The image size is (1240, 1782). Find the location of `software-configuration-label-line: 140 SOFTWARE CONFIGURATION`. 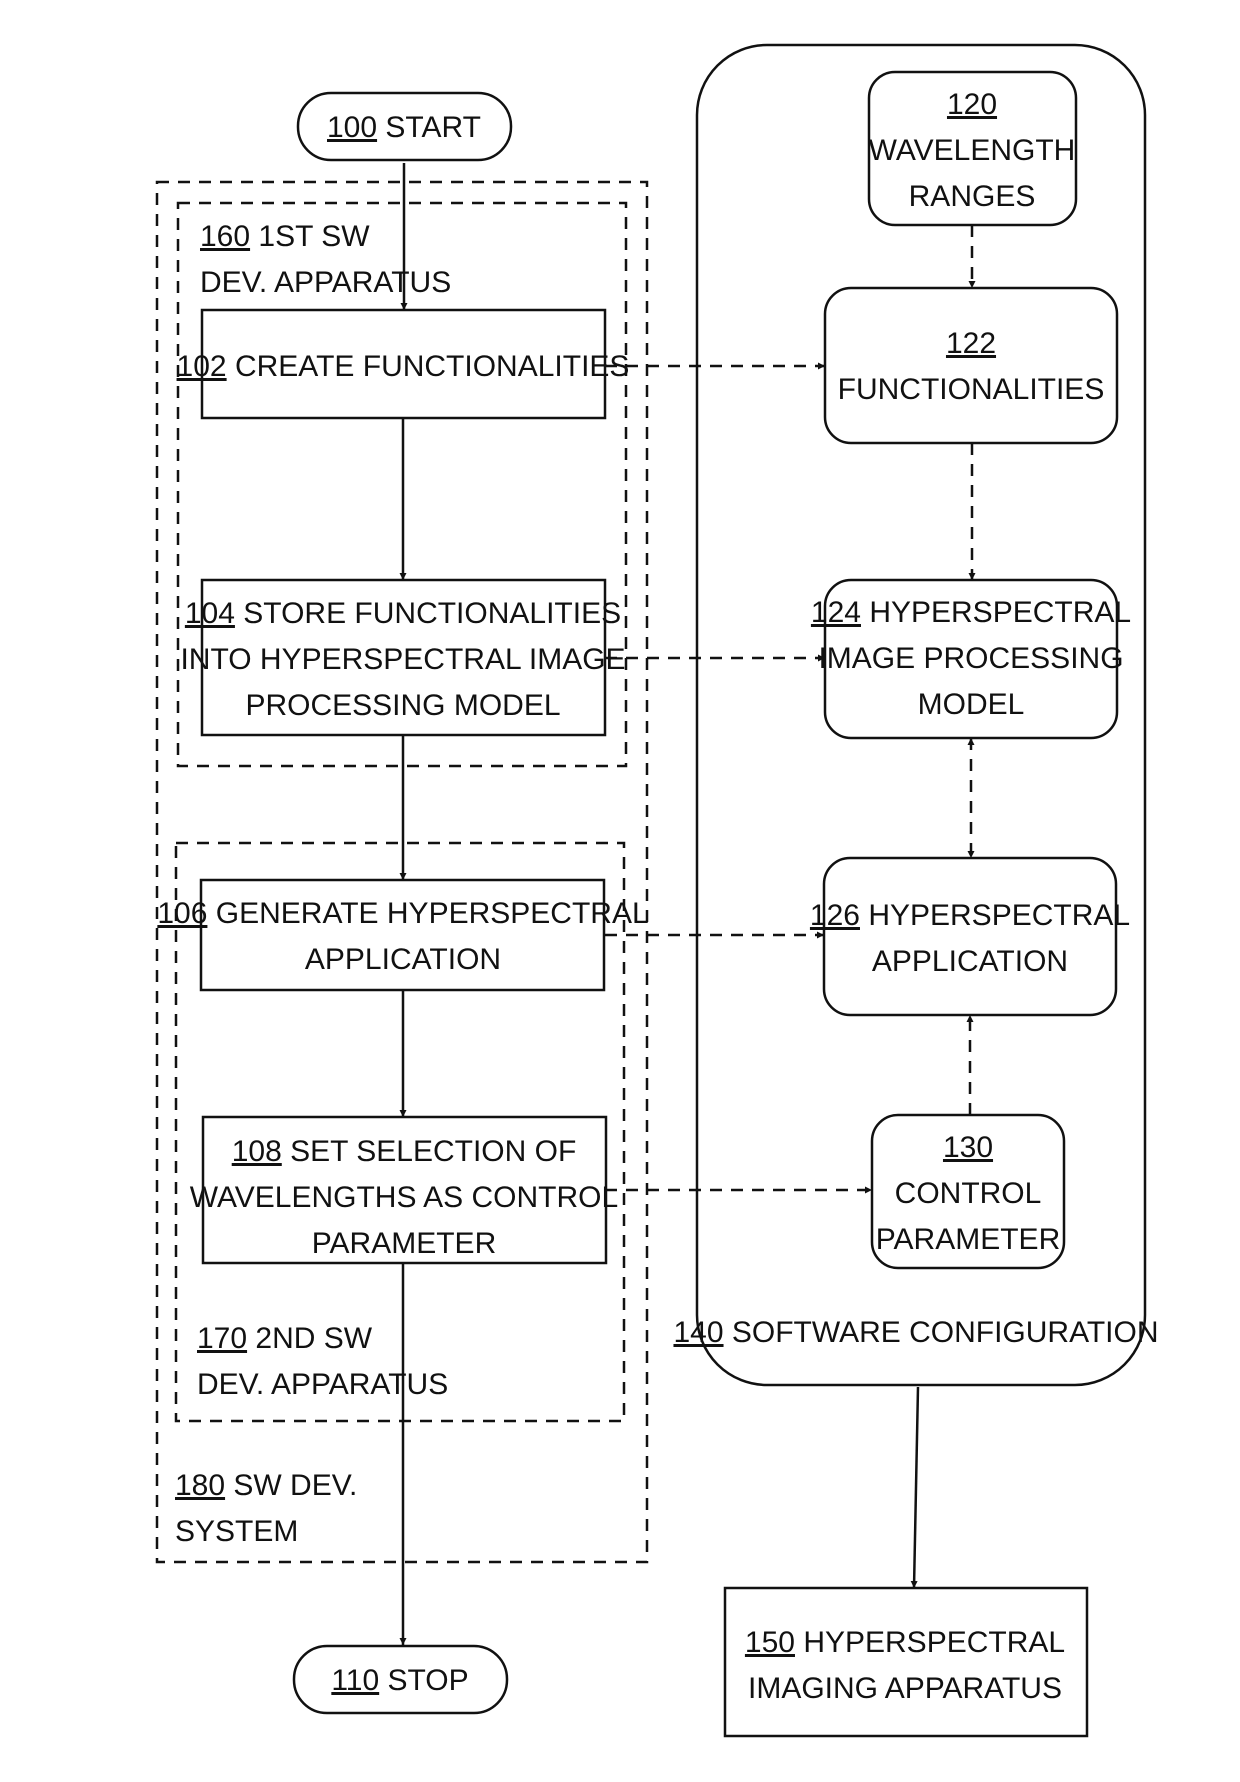

software-configuration-label-line: 140 SOFTWARE CONFIGURATION is located at coordinates (915, 1332).